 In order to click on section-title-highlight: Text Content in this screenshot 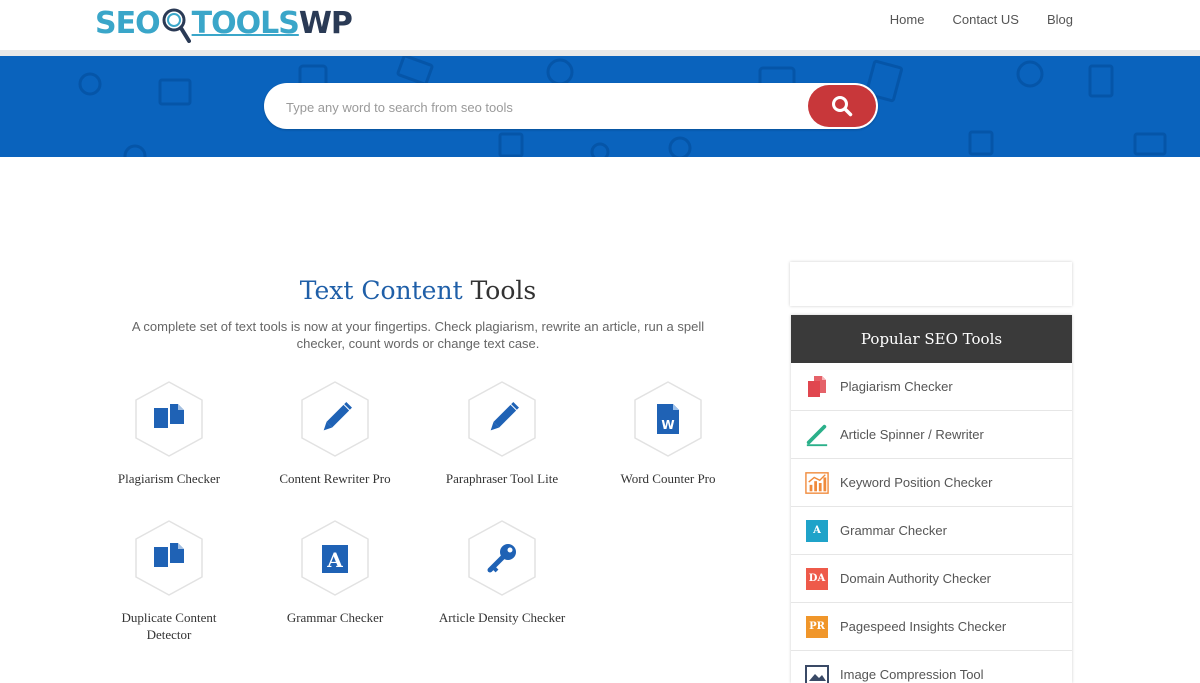, I will do `click(381, 290)`.